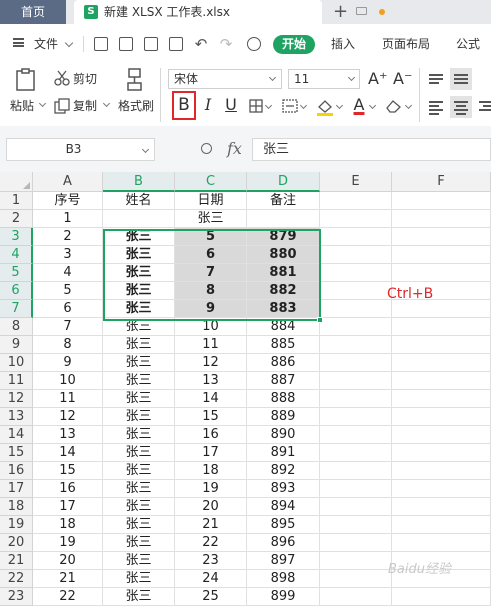  Describe the element at coordinates (283, 291) in the screenshot. I see `cell-d6: 882` at that location.